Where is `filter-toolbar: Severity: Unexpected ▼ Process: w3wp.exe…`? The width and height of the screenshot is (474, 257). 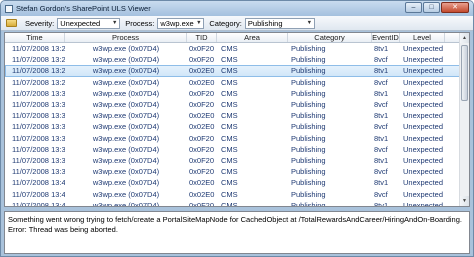 filter-toolbar: Severity: Unexpected ▼ Process: w3wp.exe… is located at coordinates (237, 23).